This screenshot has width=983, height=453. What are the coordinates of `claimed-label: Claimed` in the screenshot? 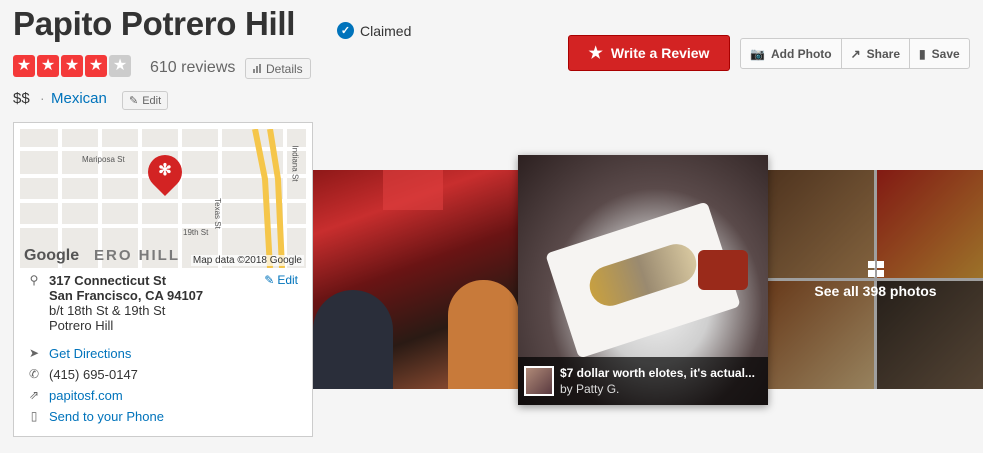 It's located at (386, 30).